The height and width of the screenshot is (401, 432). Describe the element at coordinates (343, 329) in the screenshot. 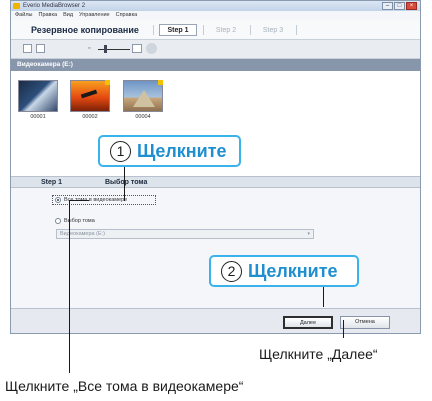

I see `annotation-line-next` at that location.